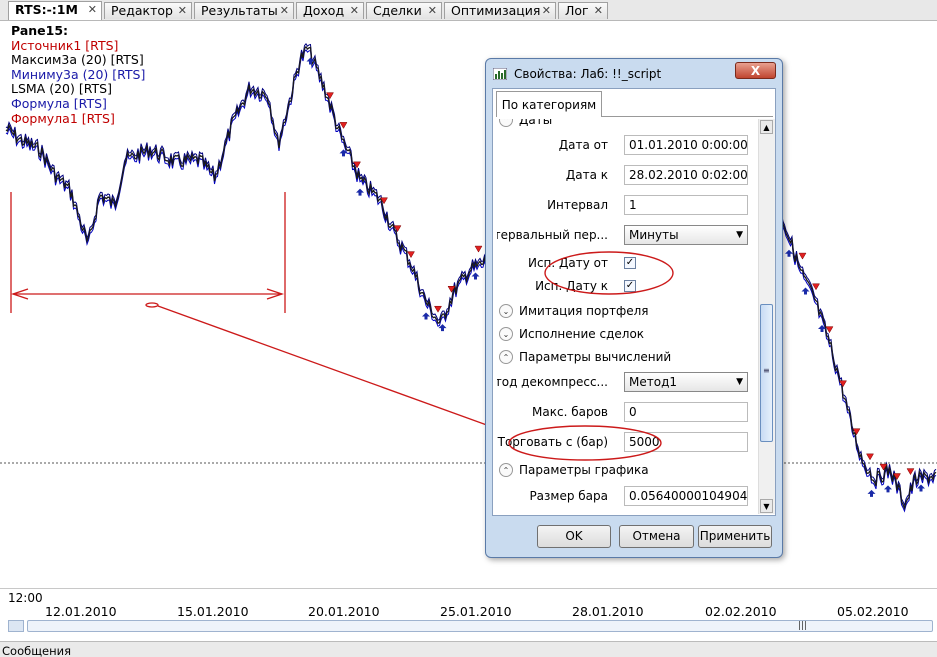  What do you see at coordinates (397, 10) in the screenshot?
I see `tab-label: Сделки` at bounding box center [397, 10].